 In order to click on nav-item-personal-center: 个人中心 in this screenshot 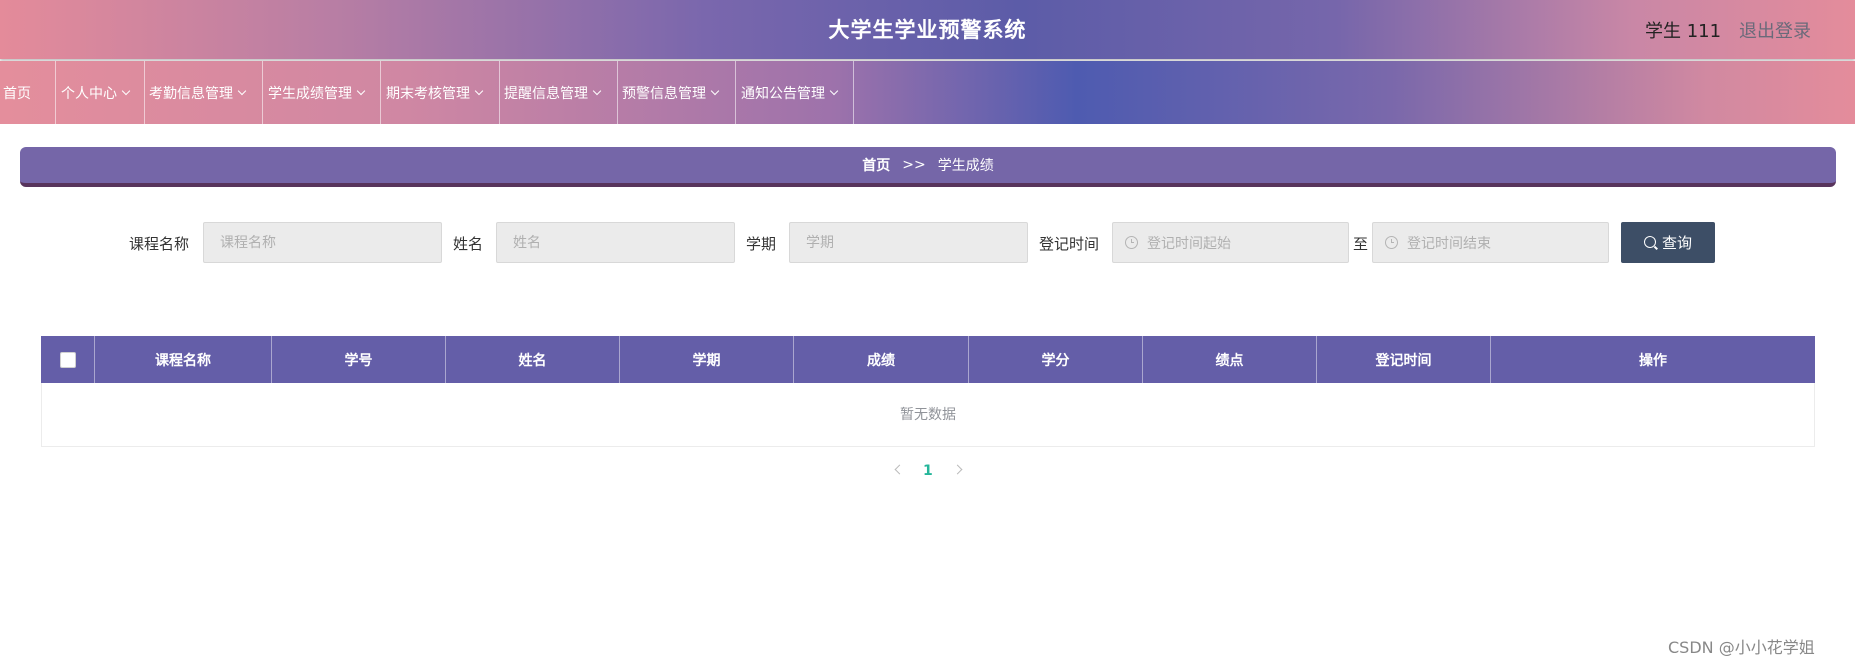, I will do `click(96, 92)`.